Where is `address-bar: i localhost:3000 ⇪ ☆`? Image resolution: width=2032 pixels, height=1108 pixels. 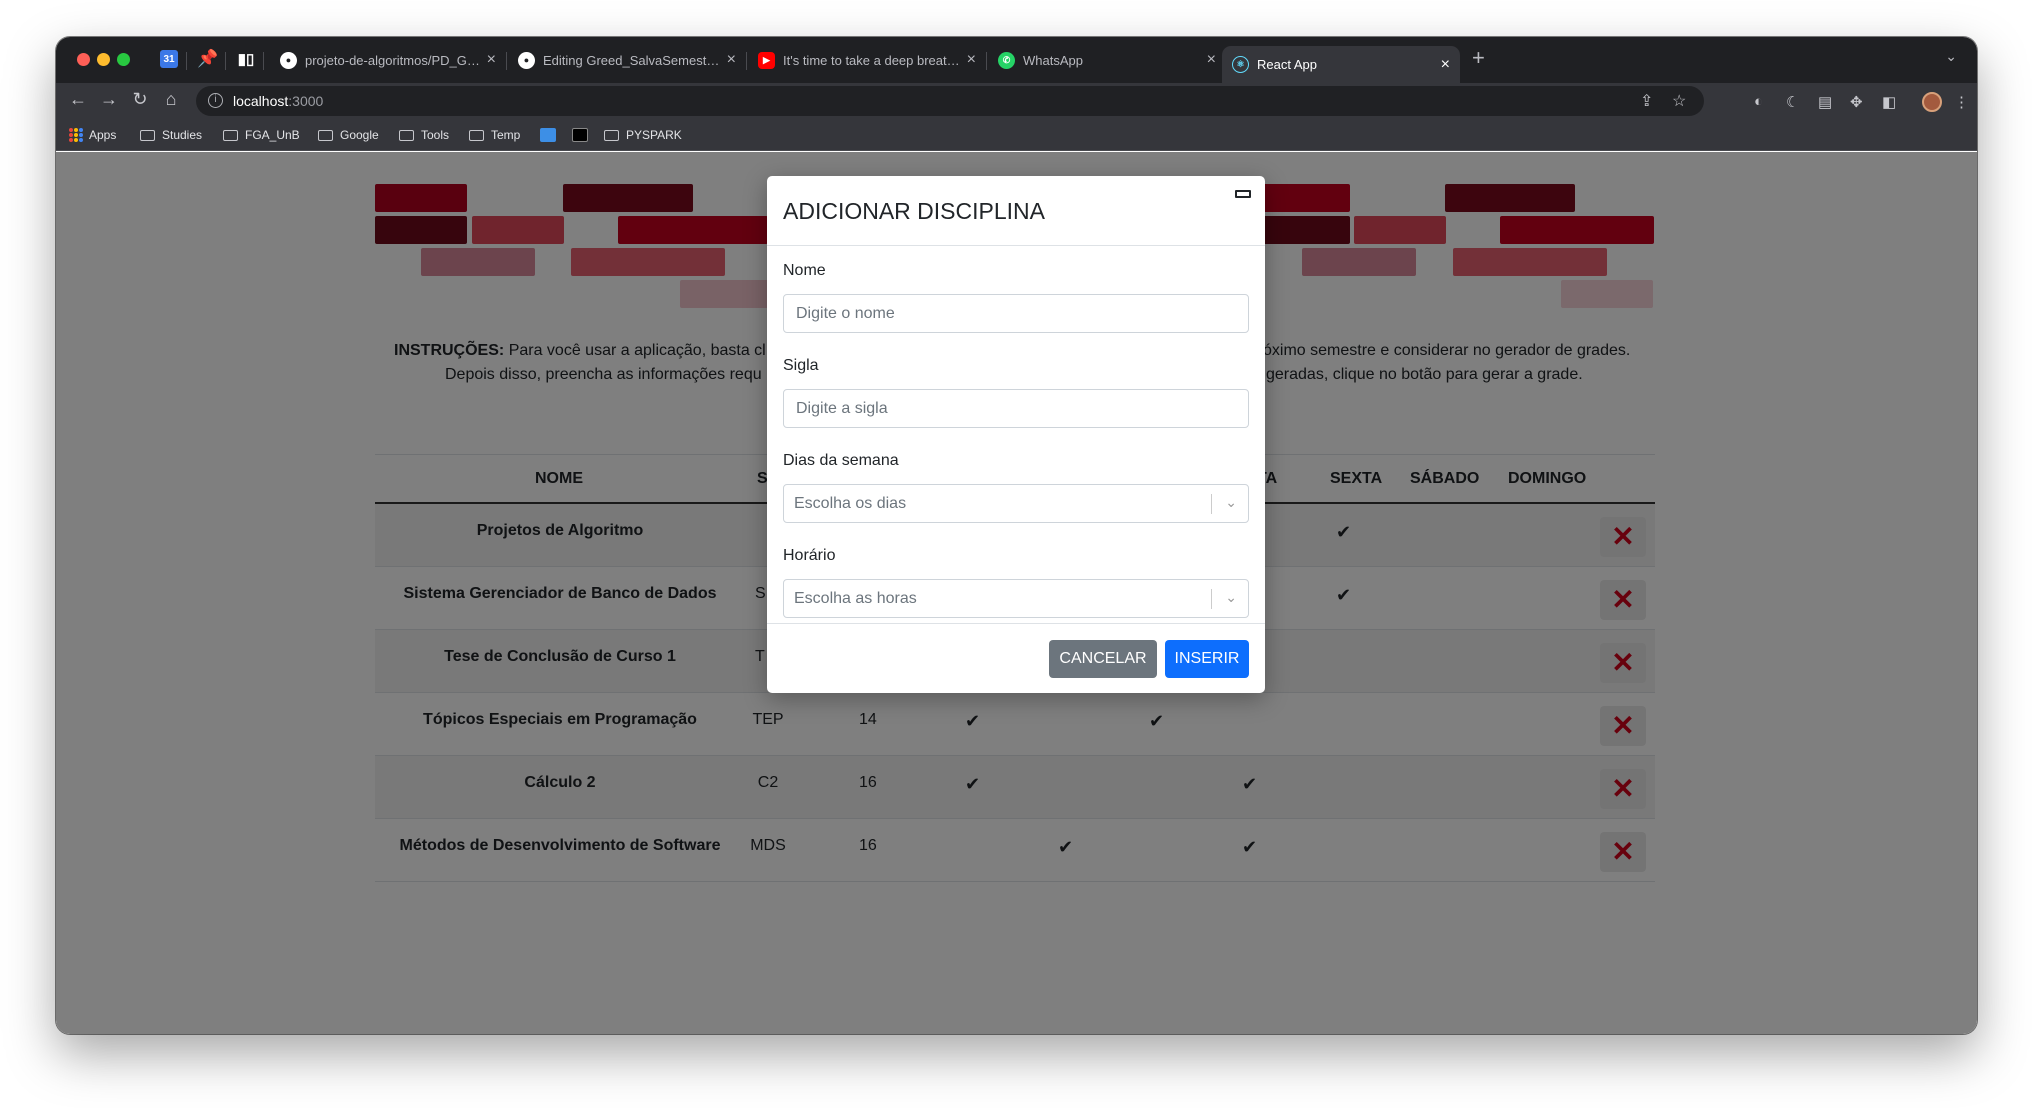
address-bar: i localhost:3000 ⇪ ☆ is located at coordinates (950, 101).